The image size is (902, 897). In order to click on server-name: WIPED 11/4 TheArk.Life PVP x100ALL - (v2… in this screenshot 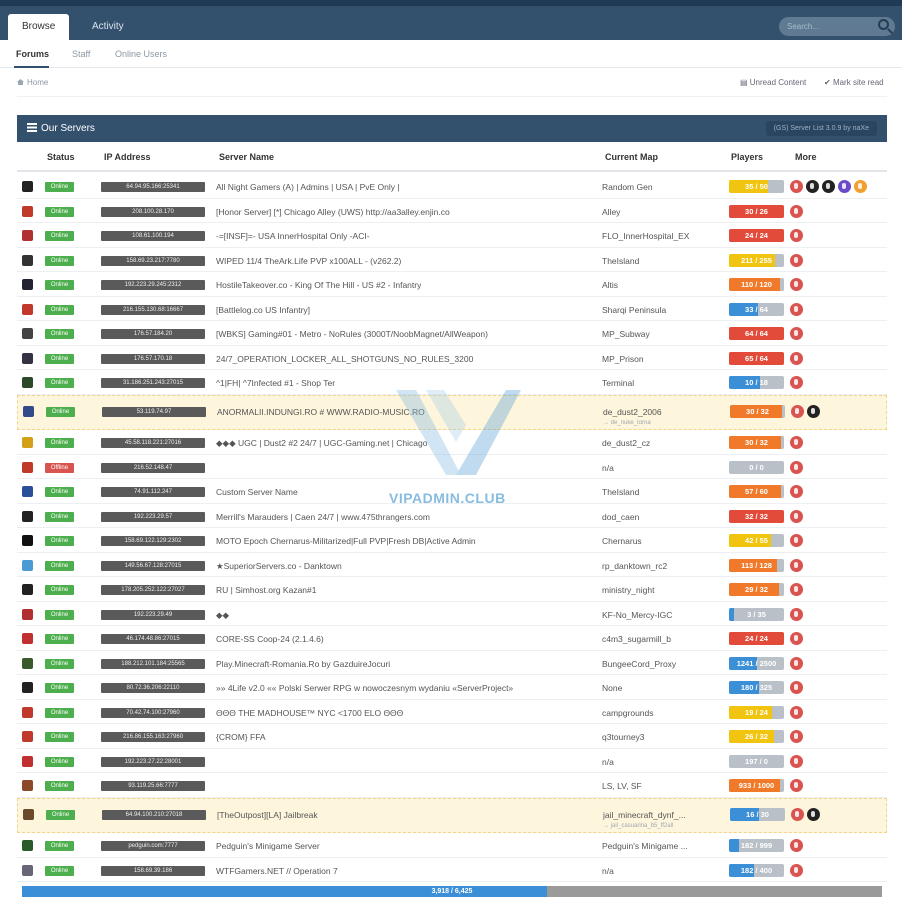, I will do `click(308, 261)`.